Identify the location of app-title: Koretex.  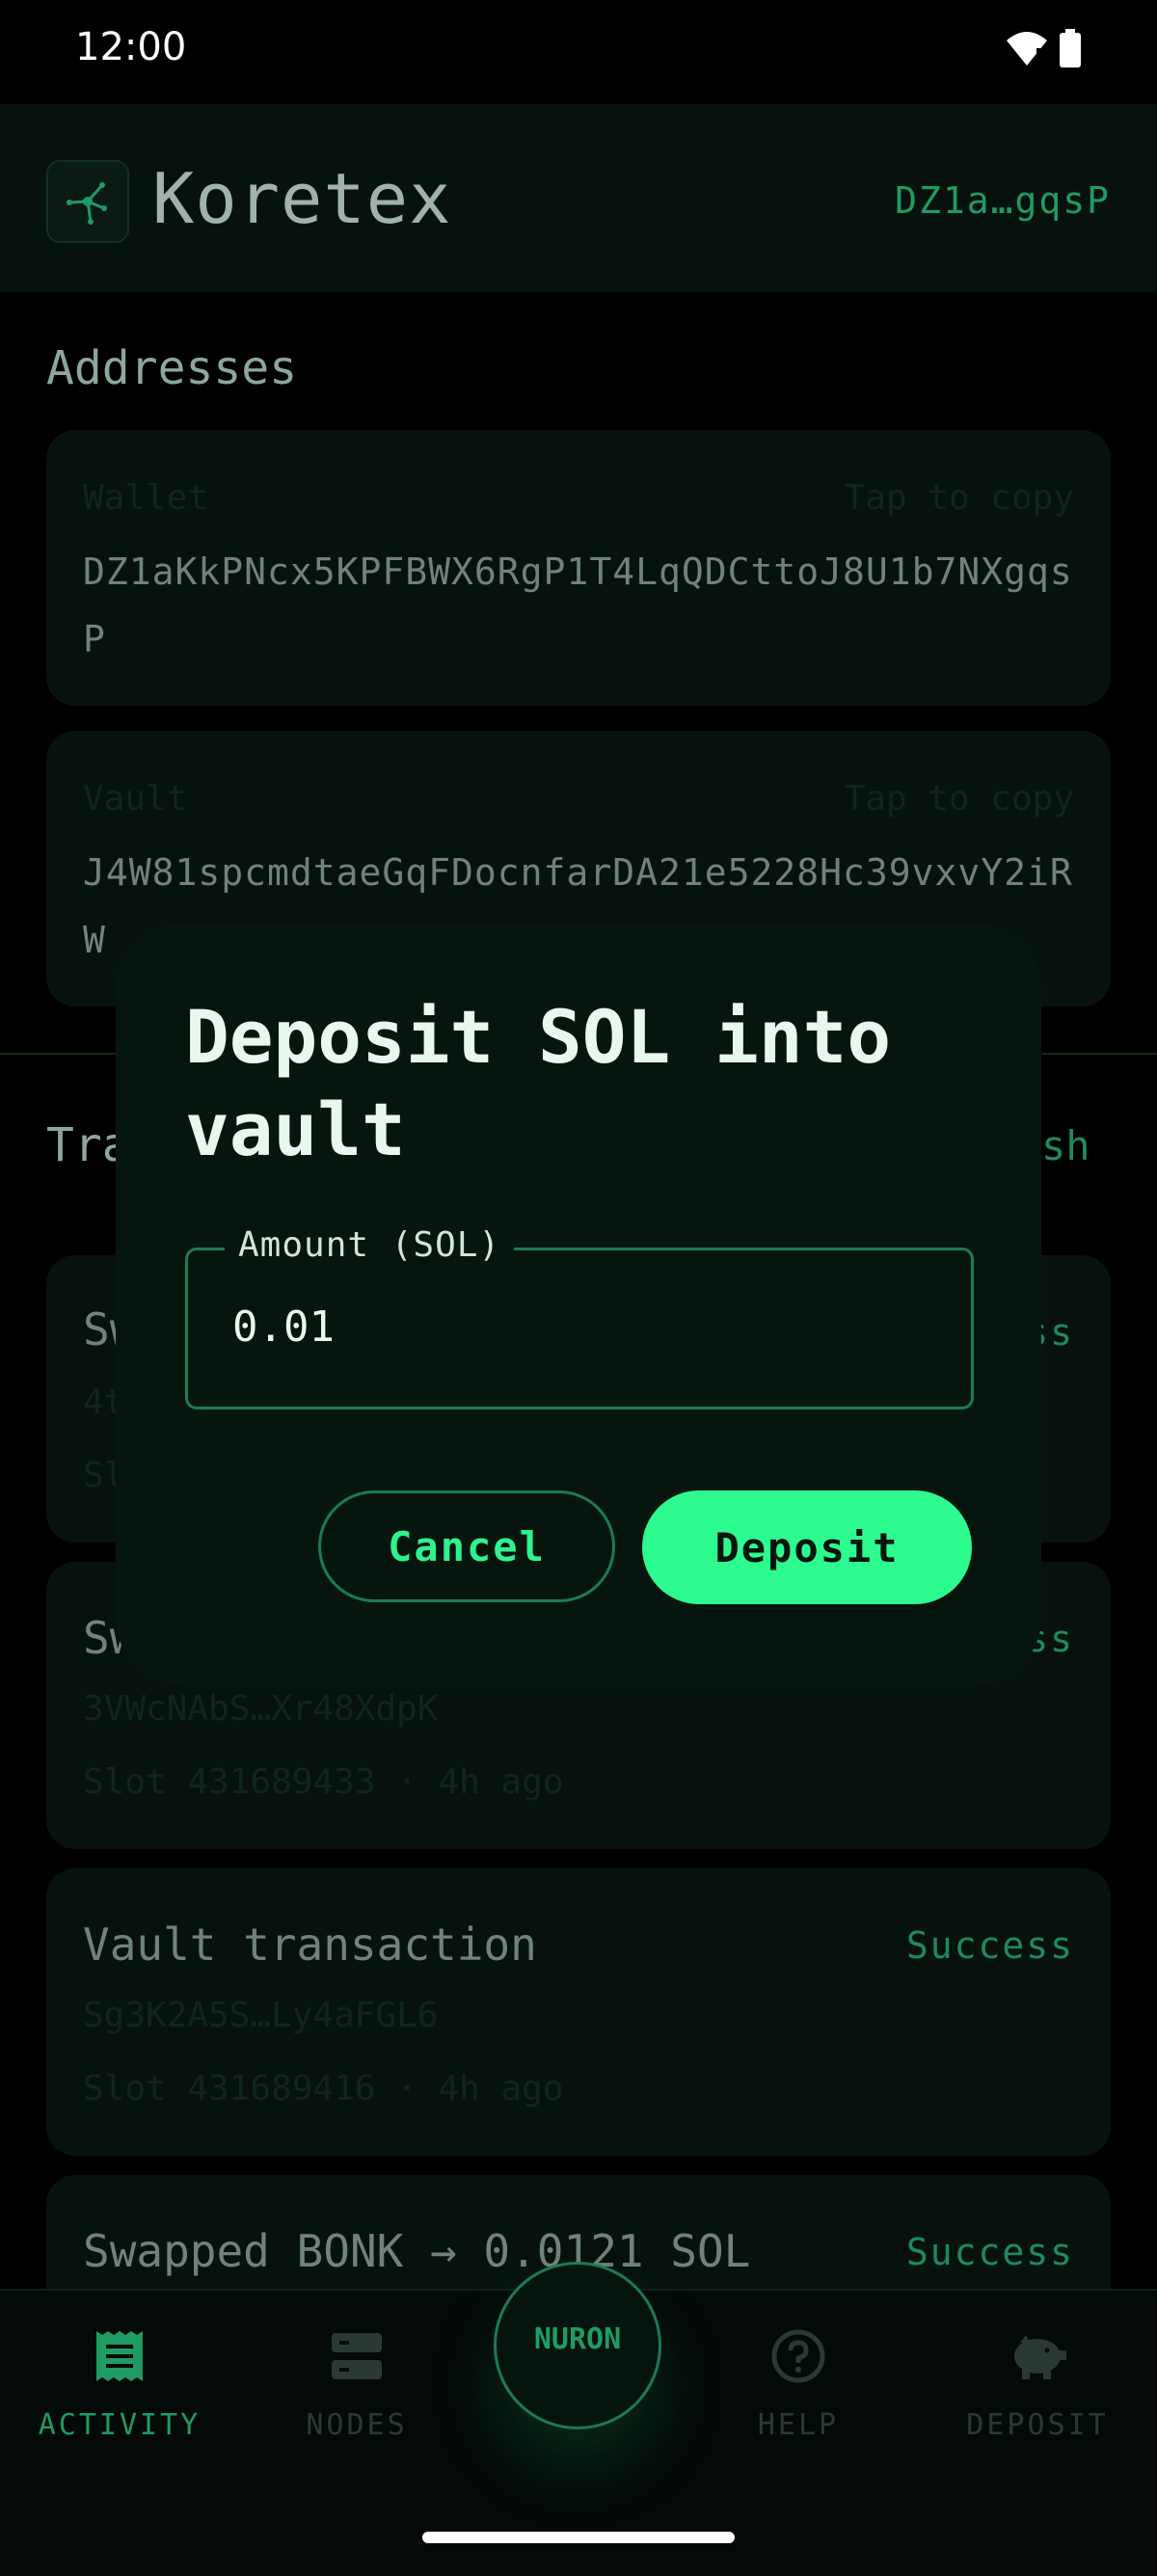
(302, 199).